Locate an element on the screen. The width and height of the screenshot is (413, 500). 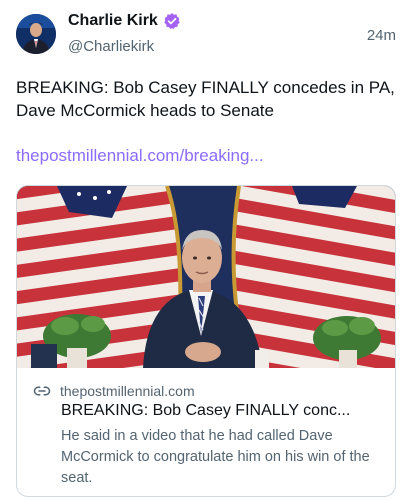
author-name-row: Charlie Kirk is located at coordinates (124, 21).